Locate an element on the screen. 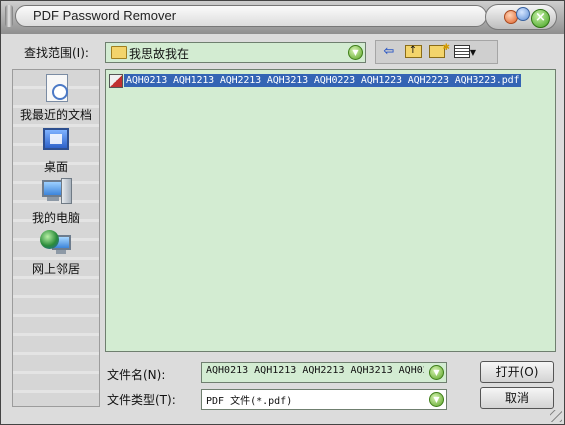  filename-label: 文件名(N): is located at coordinates (136, 375).